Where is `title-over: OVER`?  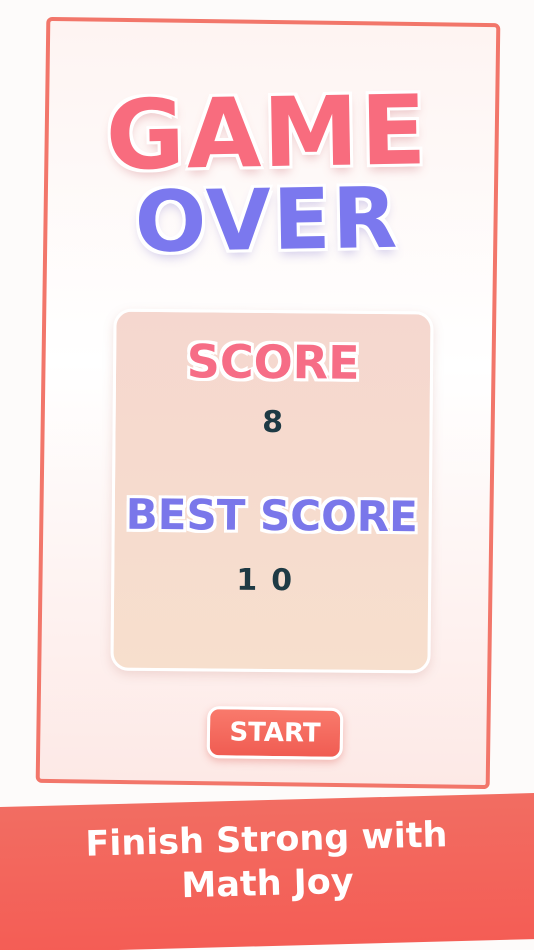 title-over: OVER is located at coordinates (267, 220).